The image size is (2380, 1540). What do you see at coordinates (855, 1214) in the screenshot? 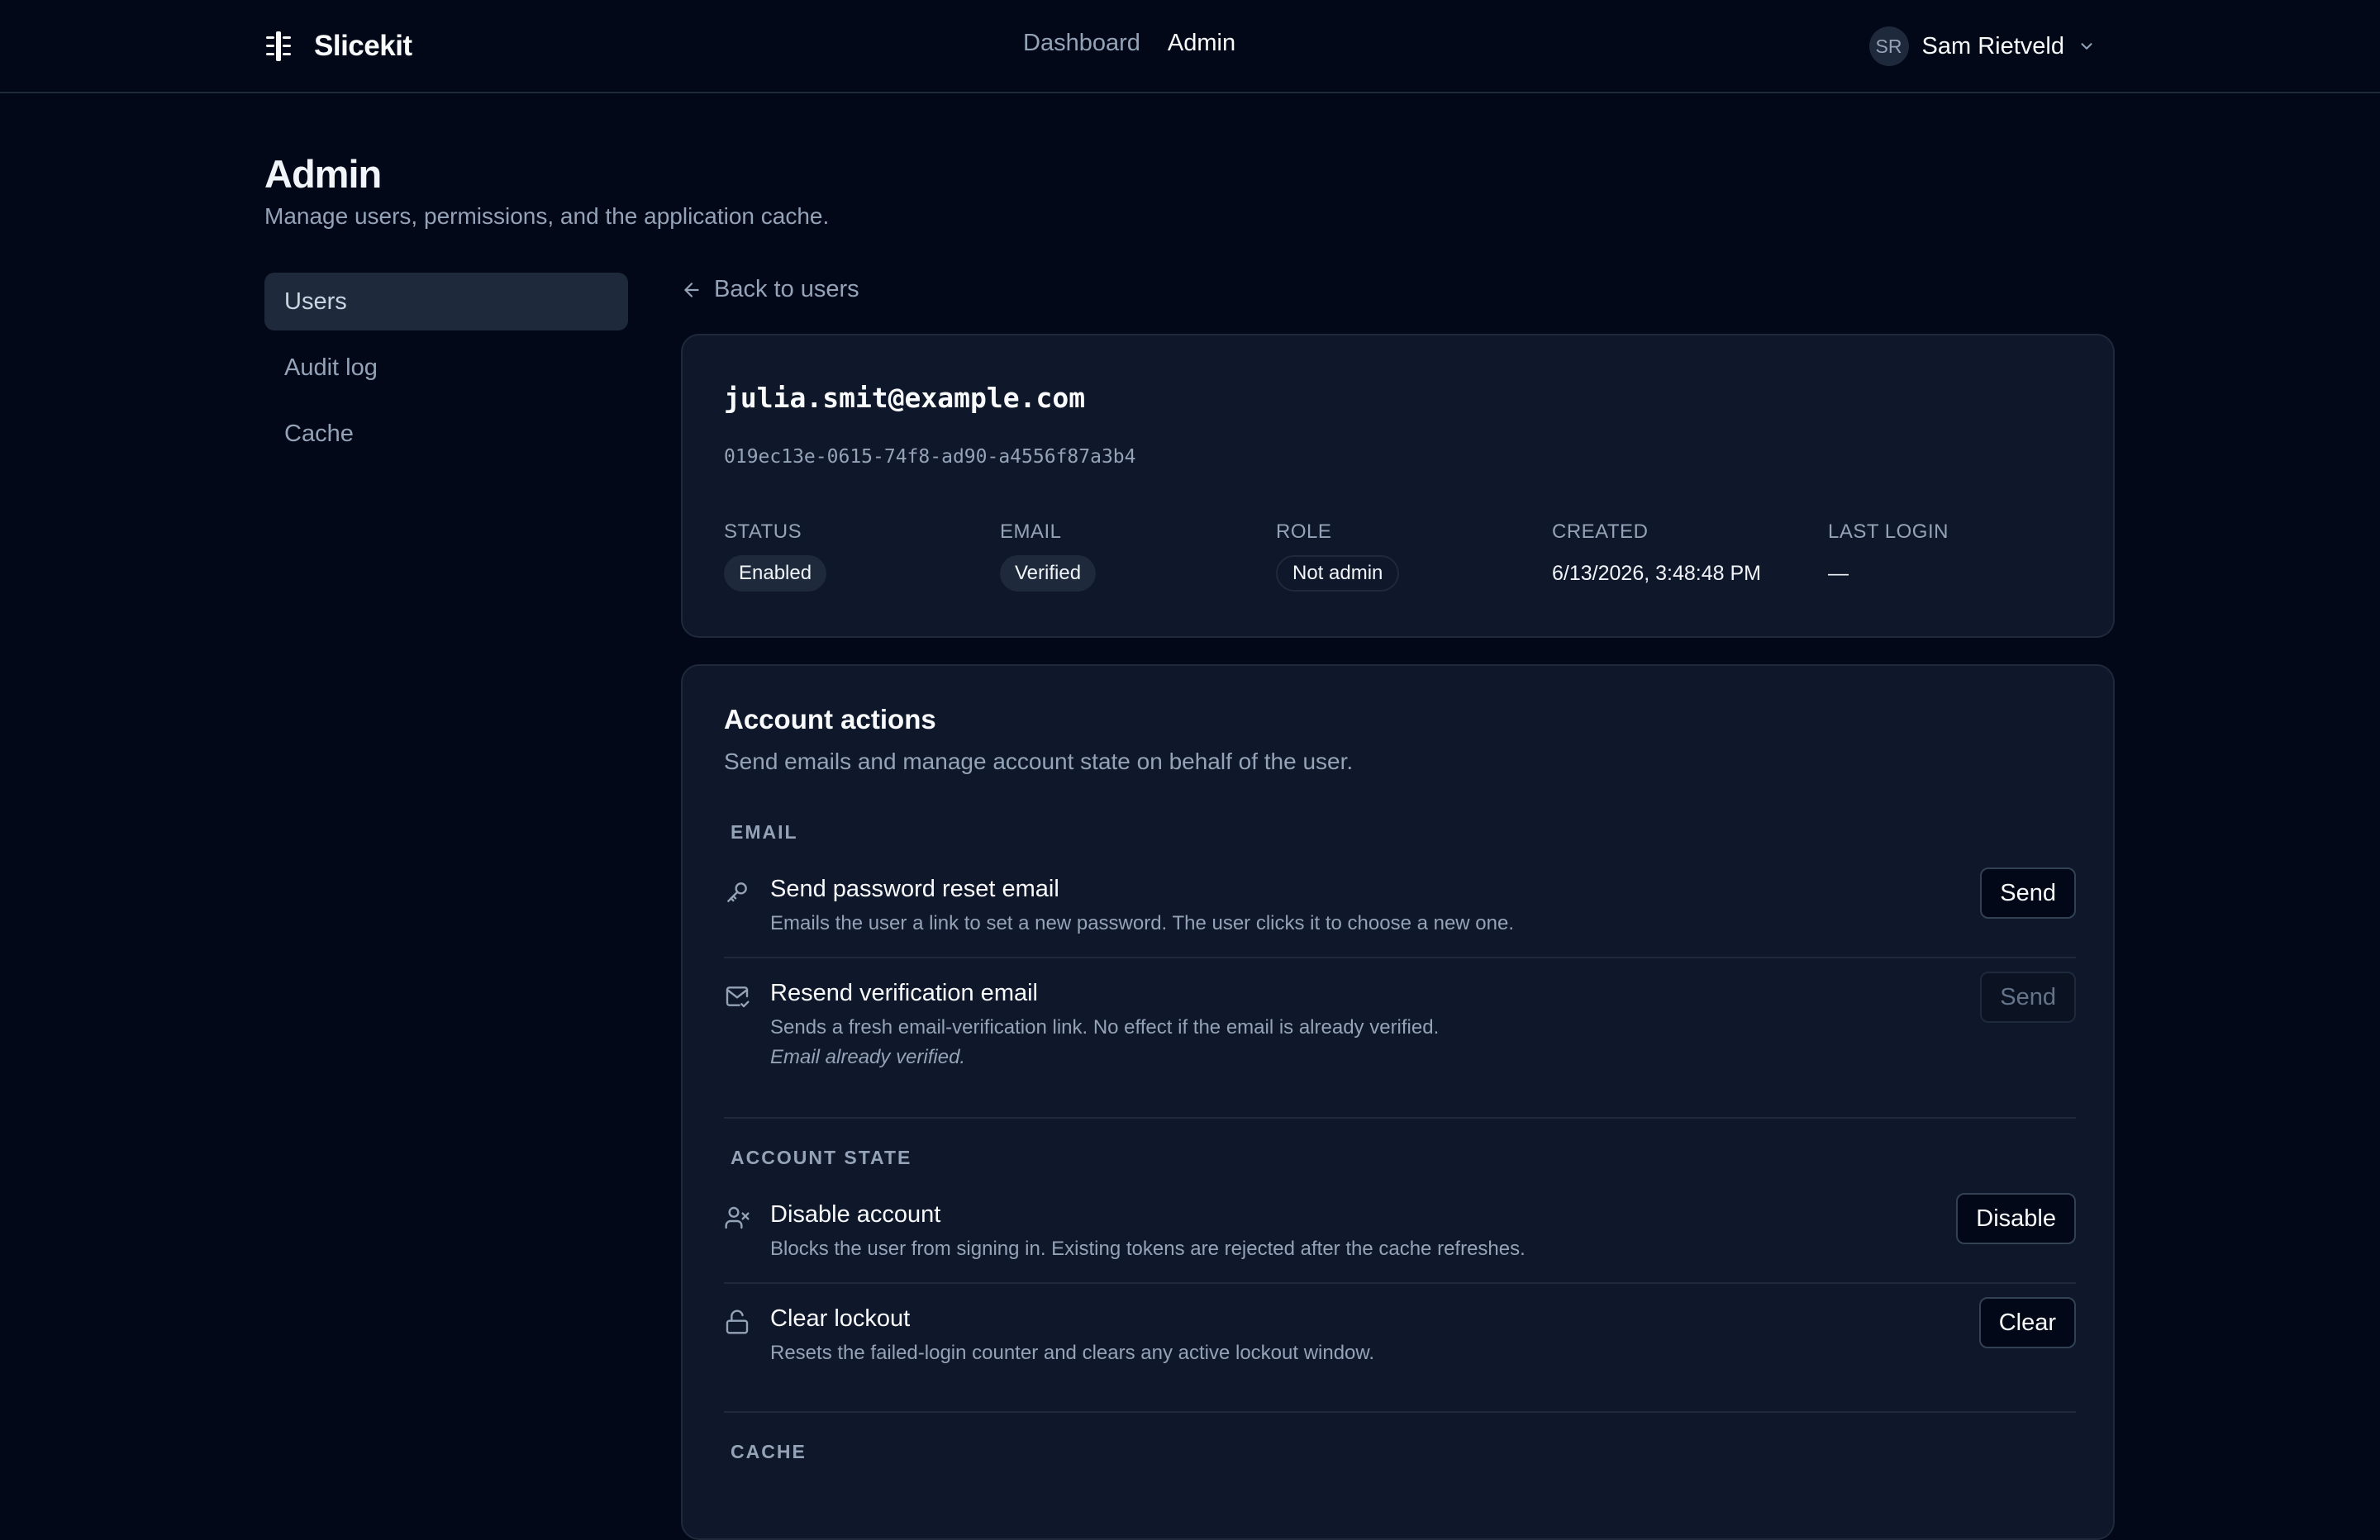
I see `action-title: Disable account` at bounding box center [855, 1214].